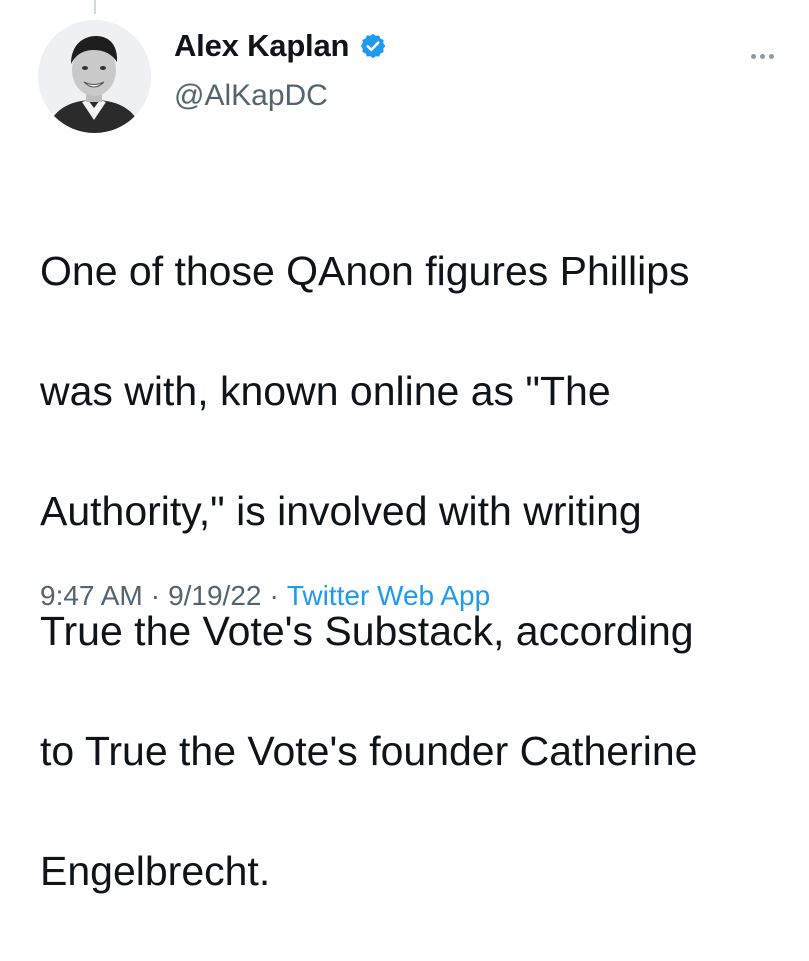  Describe the element at coordinates (91, 595) in the screenshot. I see `tweet-time: 9:47 AM` at that location.